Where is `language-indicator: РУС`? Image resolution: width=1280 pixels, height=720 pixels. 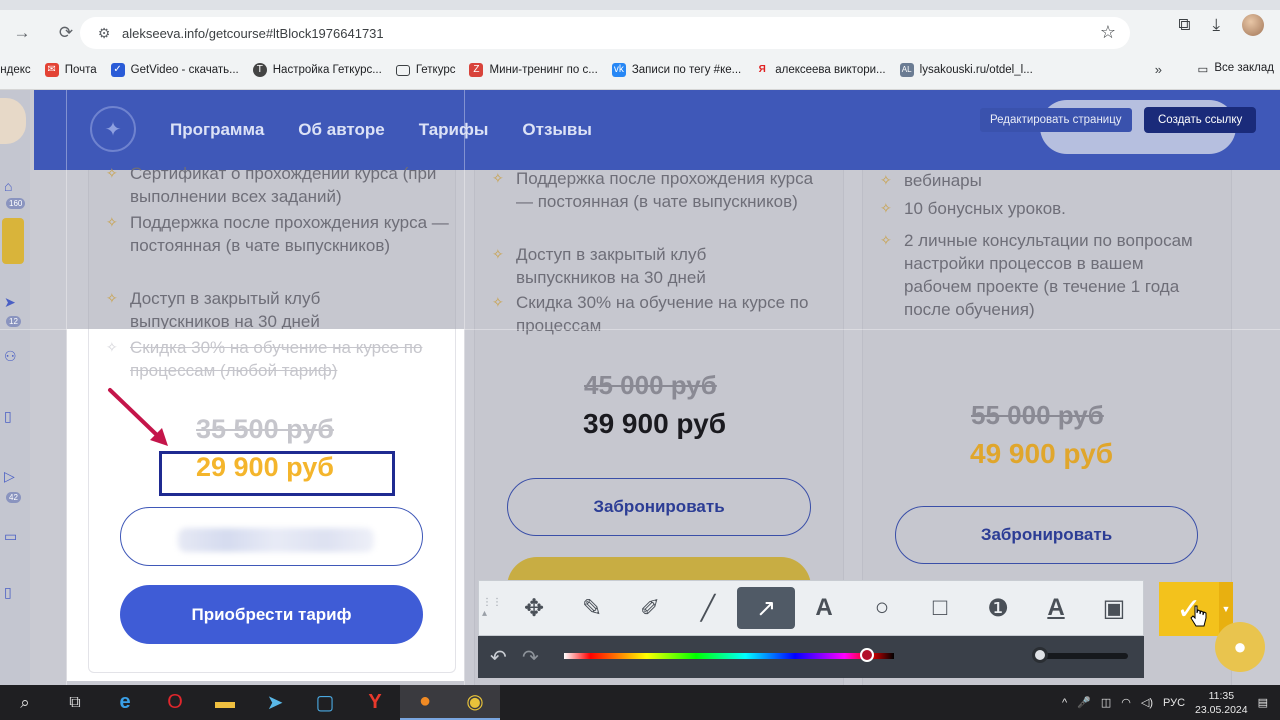 language-indicator: РУС is located at coordinates (1174, 703).